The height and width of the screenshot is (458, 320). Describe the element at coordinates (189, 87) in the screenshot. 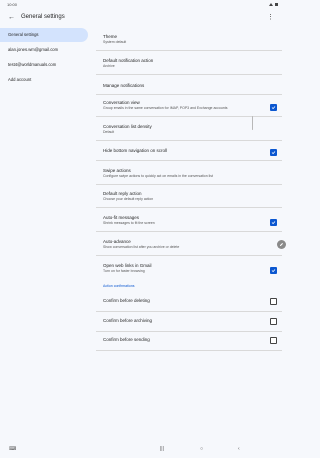

I see `setting-manage-notifications: Manage notifications` at that location.